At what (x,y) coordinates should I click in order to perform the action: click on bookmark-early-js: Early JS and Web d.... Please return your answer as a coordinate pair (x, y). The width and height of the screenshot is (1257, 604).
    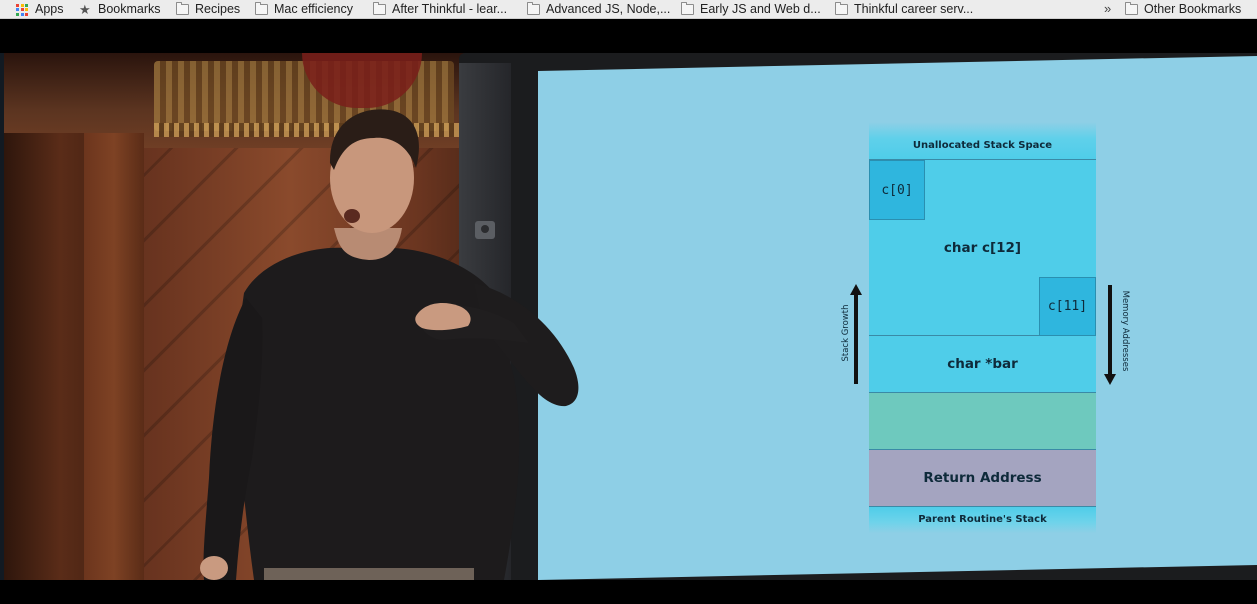
    Looking at the image, I should click on (751, 9).